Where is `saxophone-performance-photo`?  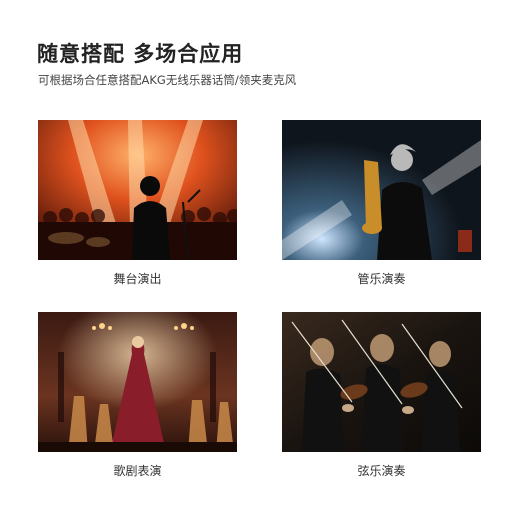 saxophone-performance-photo is located at coordinates (381, 190).